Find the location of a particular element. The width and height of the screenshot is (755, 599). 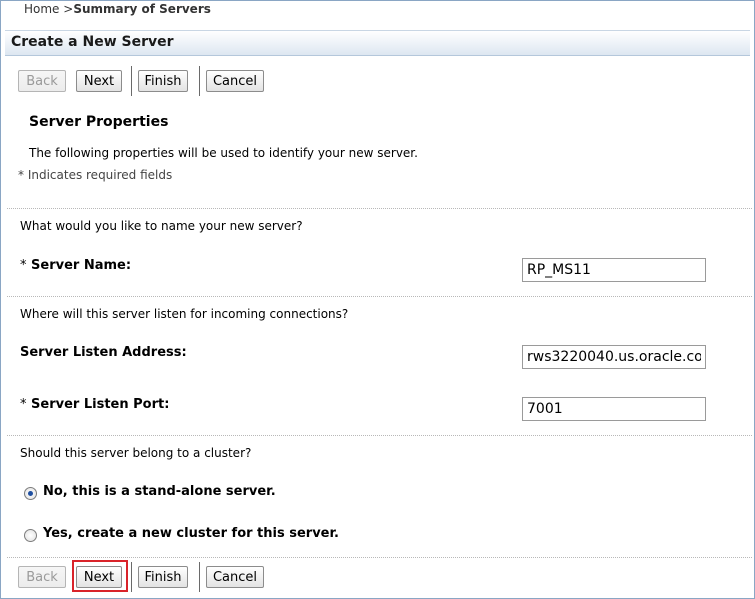

required-note: * Indicates required fields is located at coordinates (95, 175).